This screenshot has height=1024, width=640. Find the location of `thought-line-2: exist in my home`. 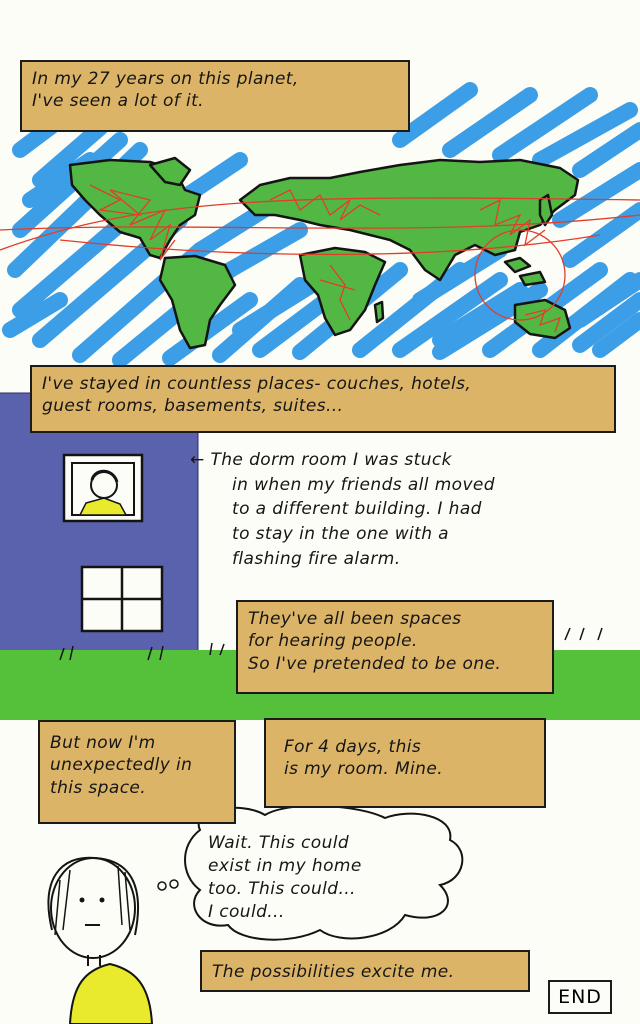

thought-line-2: exist in my home is located at coordinates (285, 865).